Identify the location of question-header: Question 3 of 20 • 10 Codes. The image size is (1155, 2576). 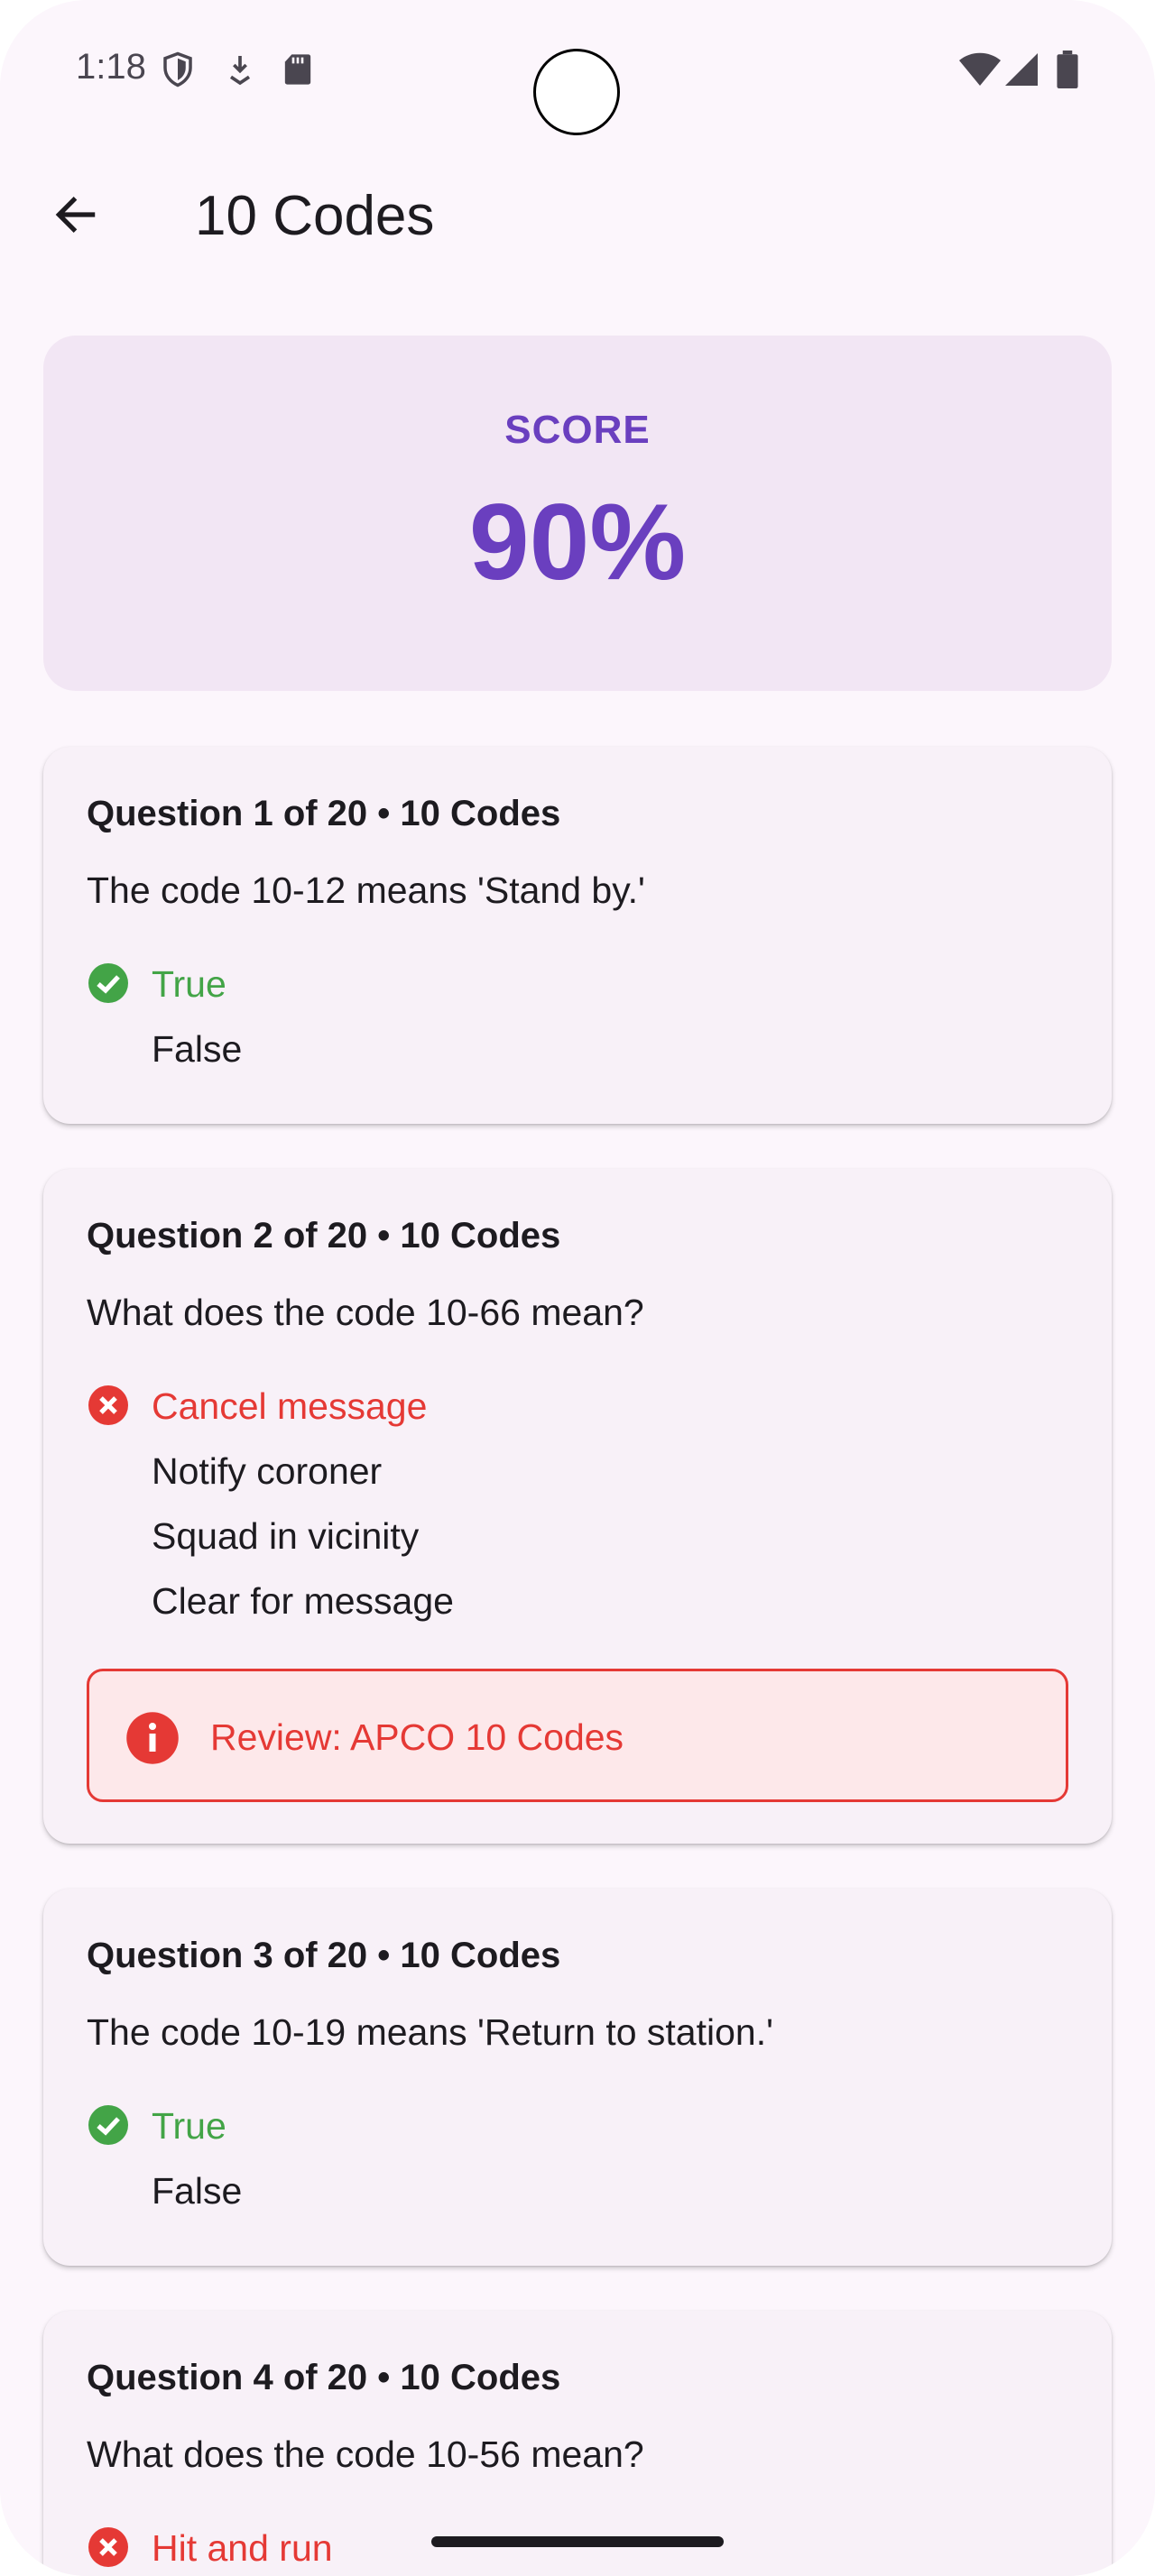
(324, 1955).